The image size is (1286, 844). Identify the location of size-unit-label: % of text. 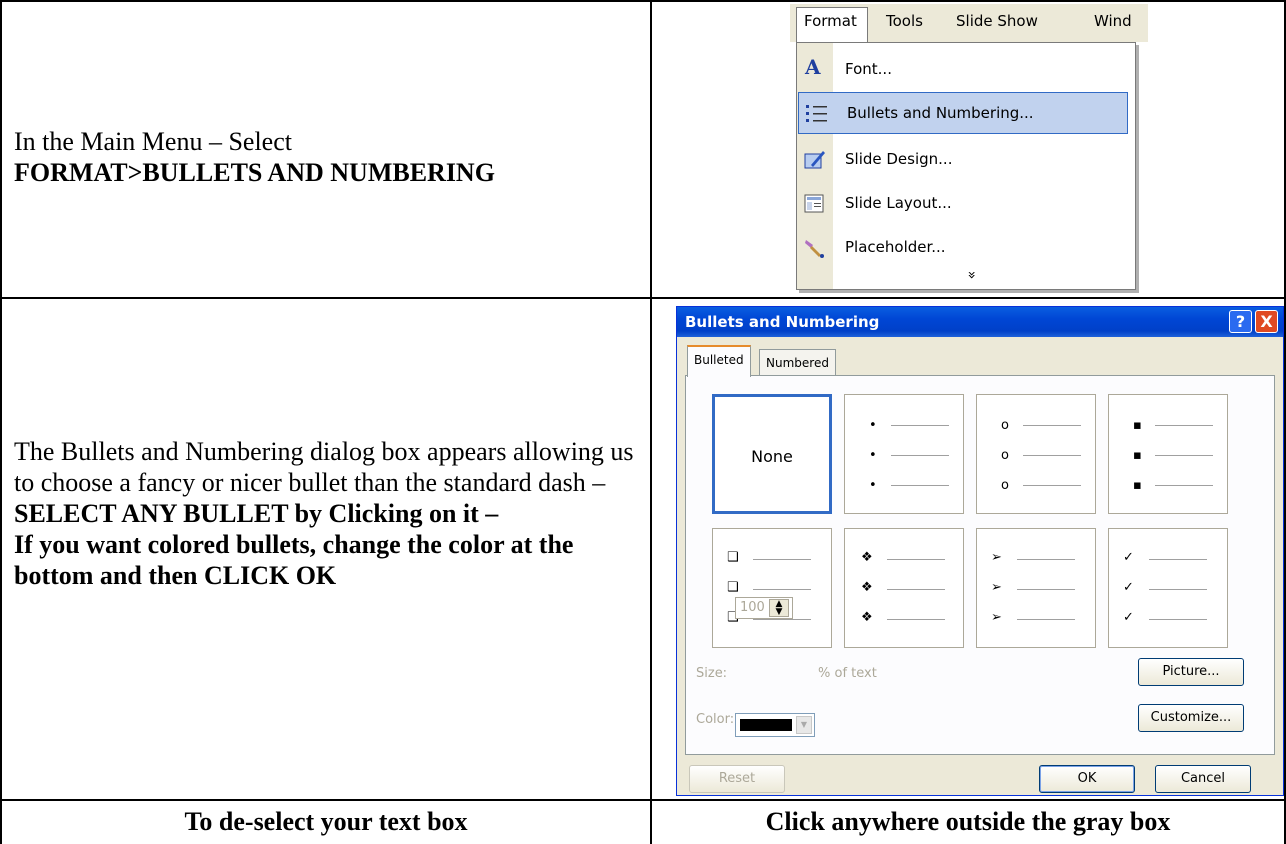
(847, 673).